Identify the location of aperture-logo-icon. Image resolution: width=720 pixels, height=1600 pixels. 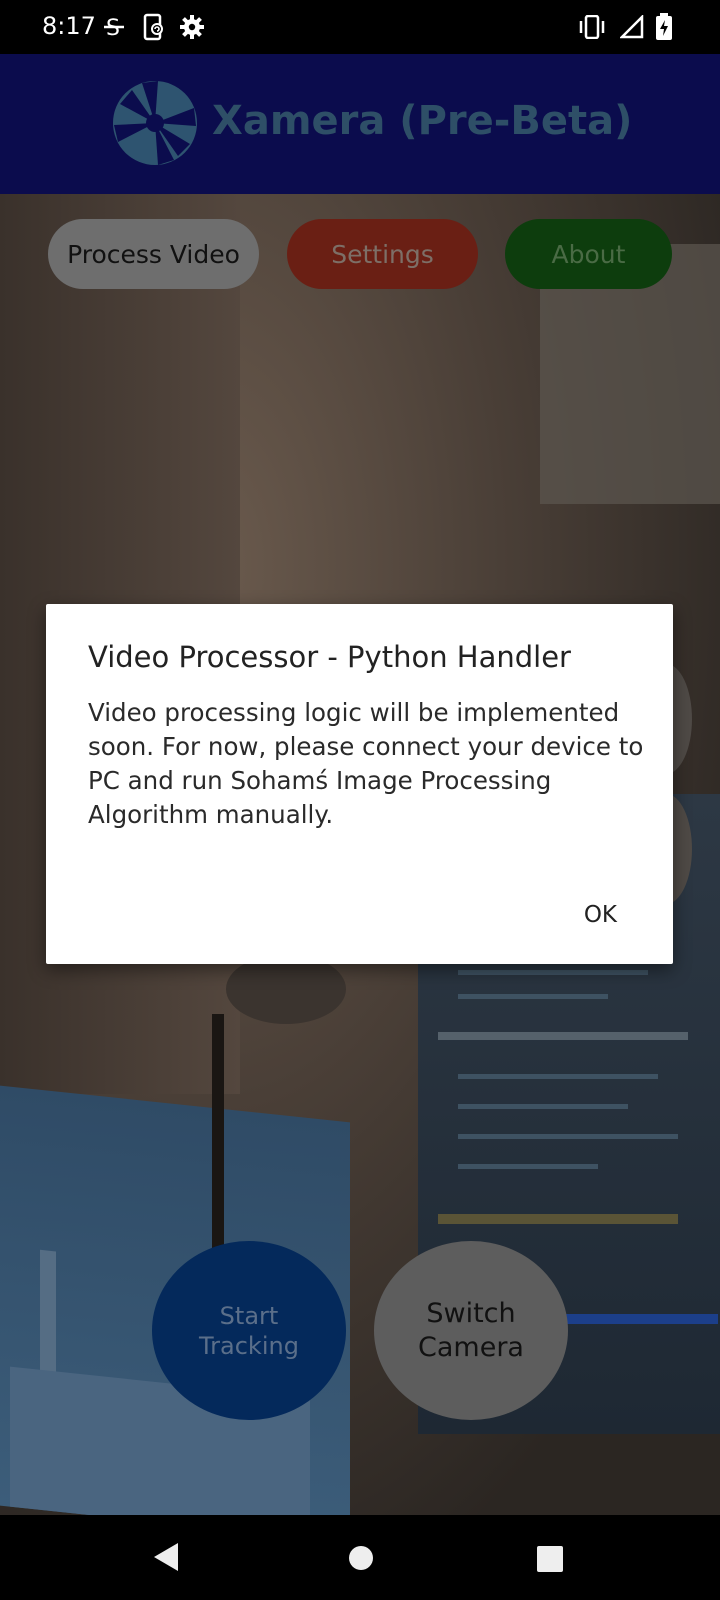
(155, 123).